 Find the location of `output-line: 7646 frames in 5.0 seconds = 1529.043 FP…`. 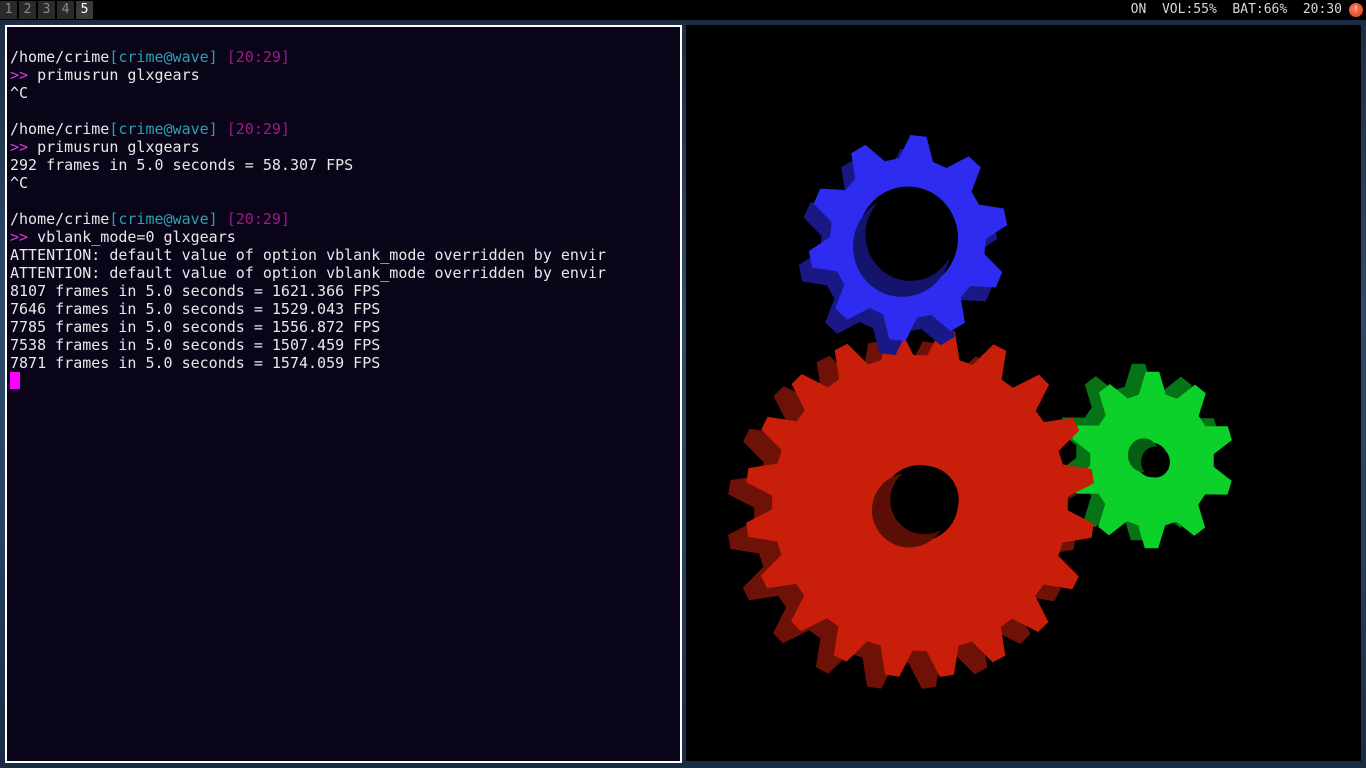

output-line: 7646 frames in 5.0 seconds = 1529.043 FP… is located at coordinates (195, 309).